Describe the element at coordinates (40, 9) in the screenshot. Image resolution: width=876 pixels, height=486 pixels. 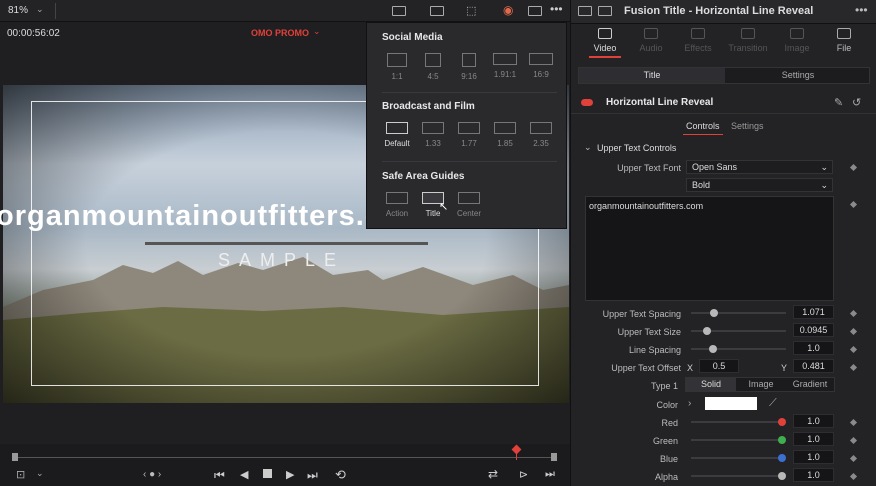
I see `zoom-chevron-down-icon: ⌄` at that location.